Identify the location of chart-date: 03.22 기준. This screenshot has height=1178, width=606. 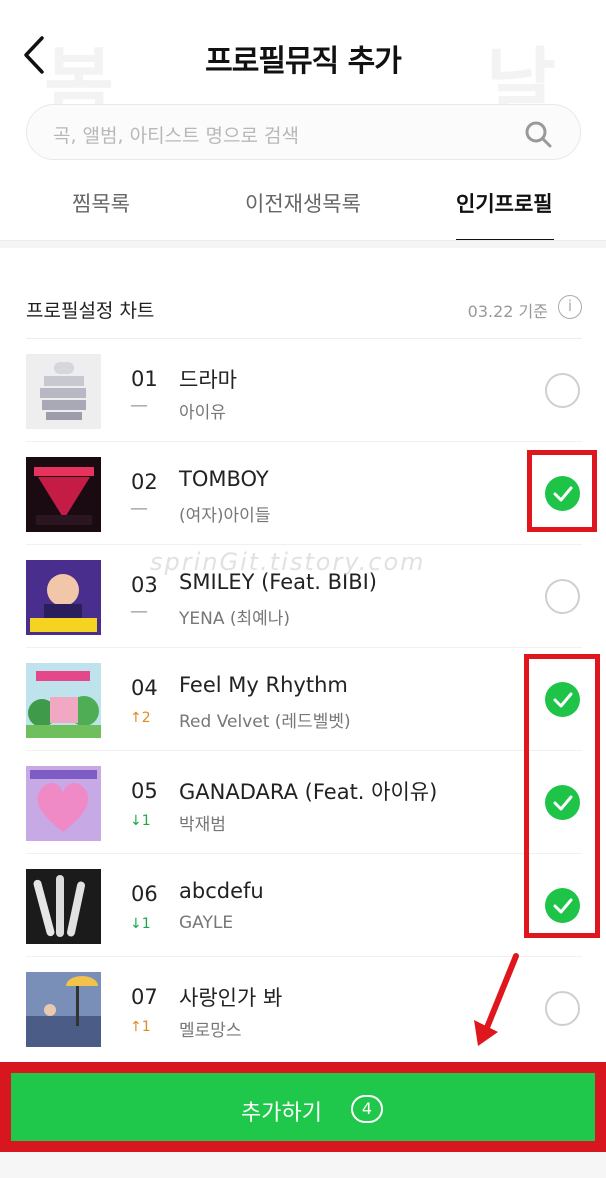
(507, 311).